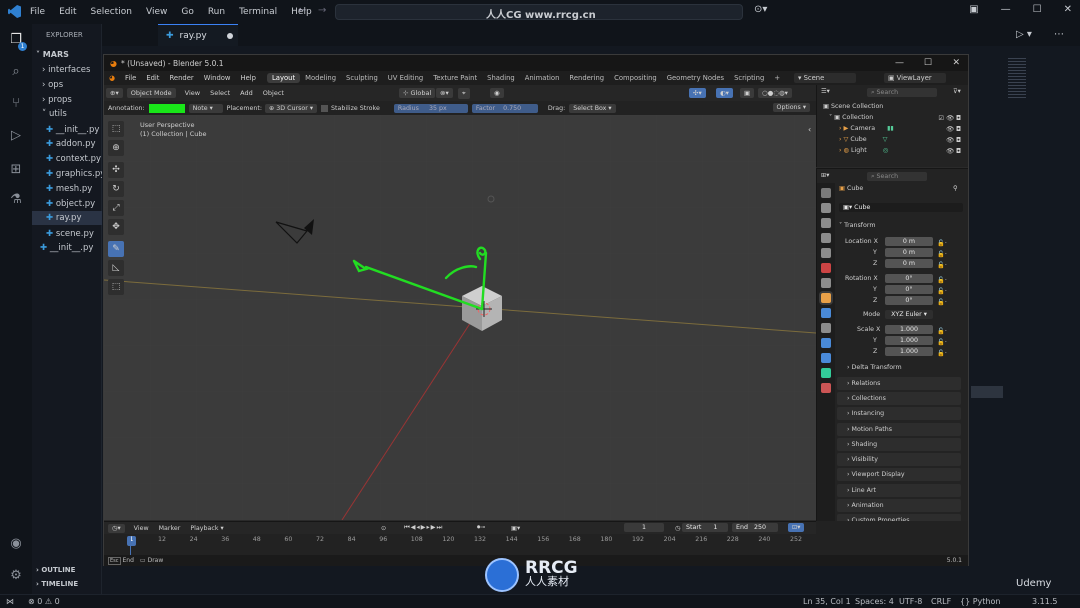 Image resolution: width=1080 pixels, height=608 pixels. Describe the element at coordinates (405, 78) in the screenshot. I see `workspace-tab-uv-editing: UV Editing` at that location.